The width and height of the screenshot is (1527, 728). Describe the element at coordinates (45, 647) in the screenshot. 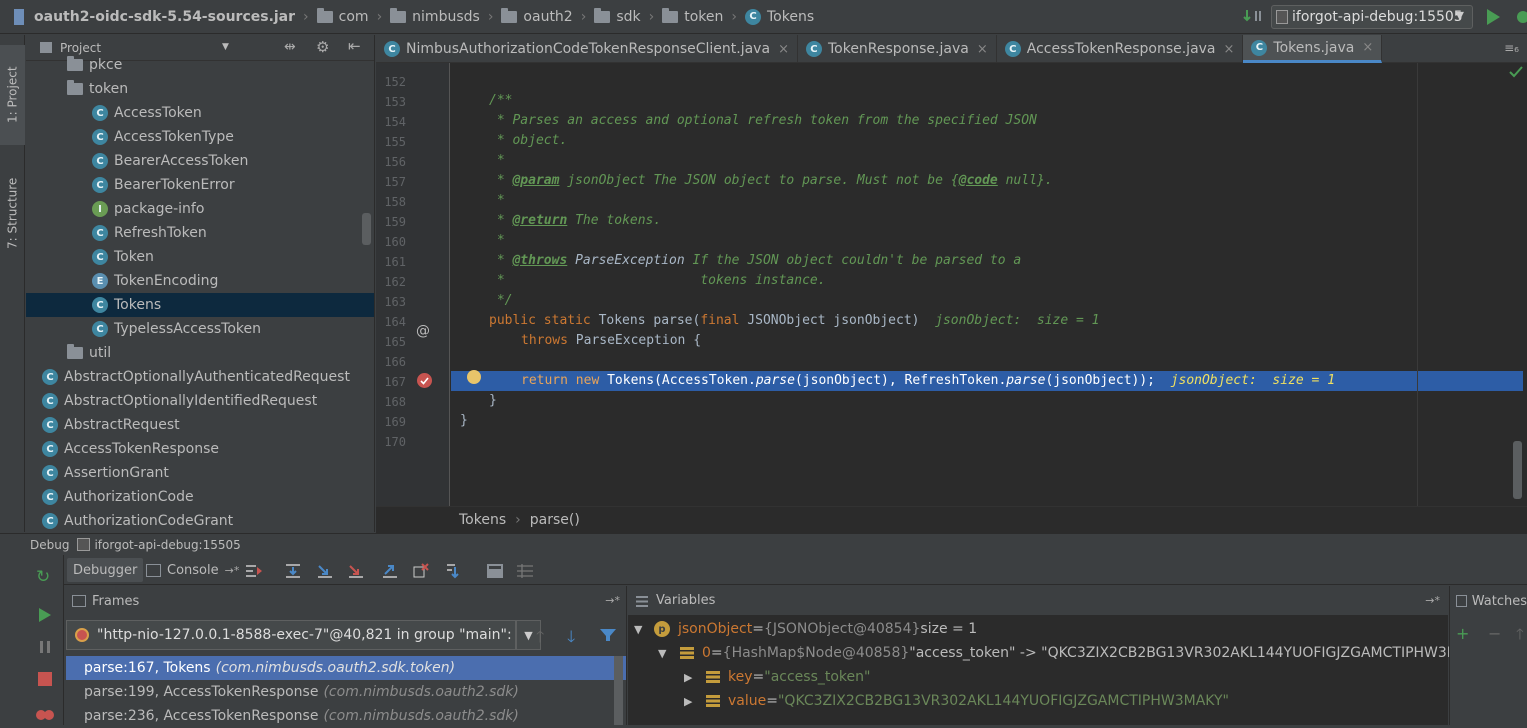

I see `pause-icon` at that location.